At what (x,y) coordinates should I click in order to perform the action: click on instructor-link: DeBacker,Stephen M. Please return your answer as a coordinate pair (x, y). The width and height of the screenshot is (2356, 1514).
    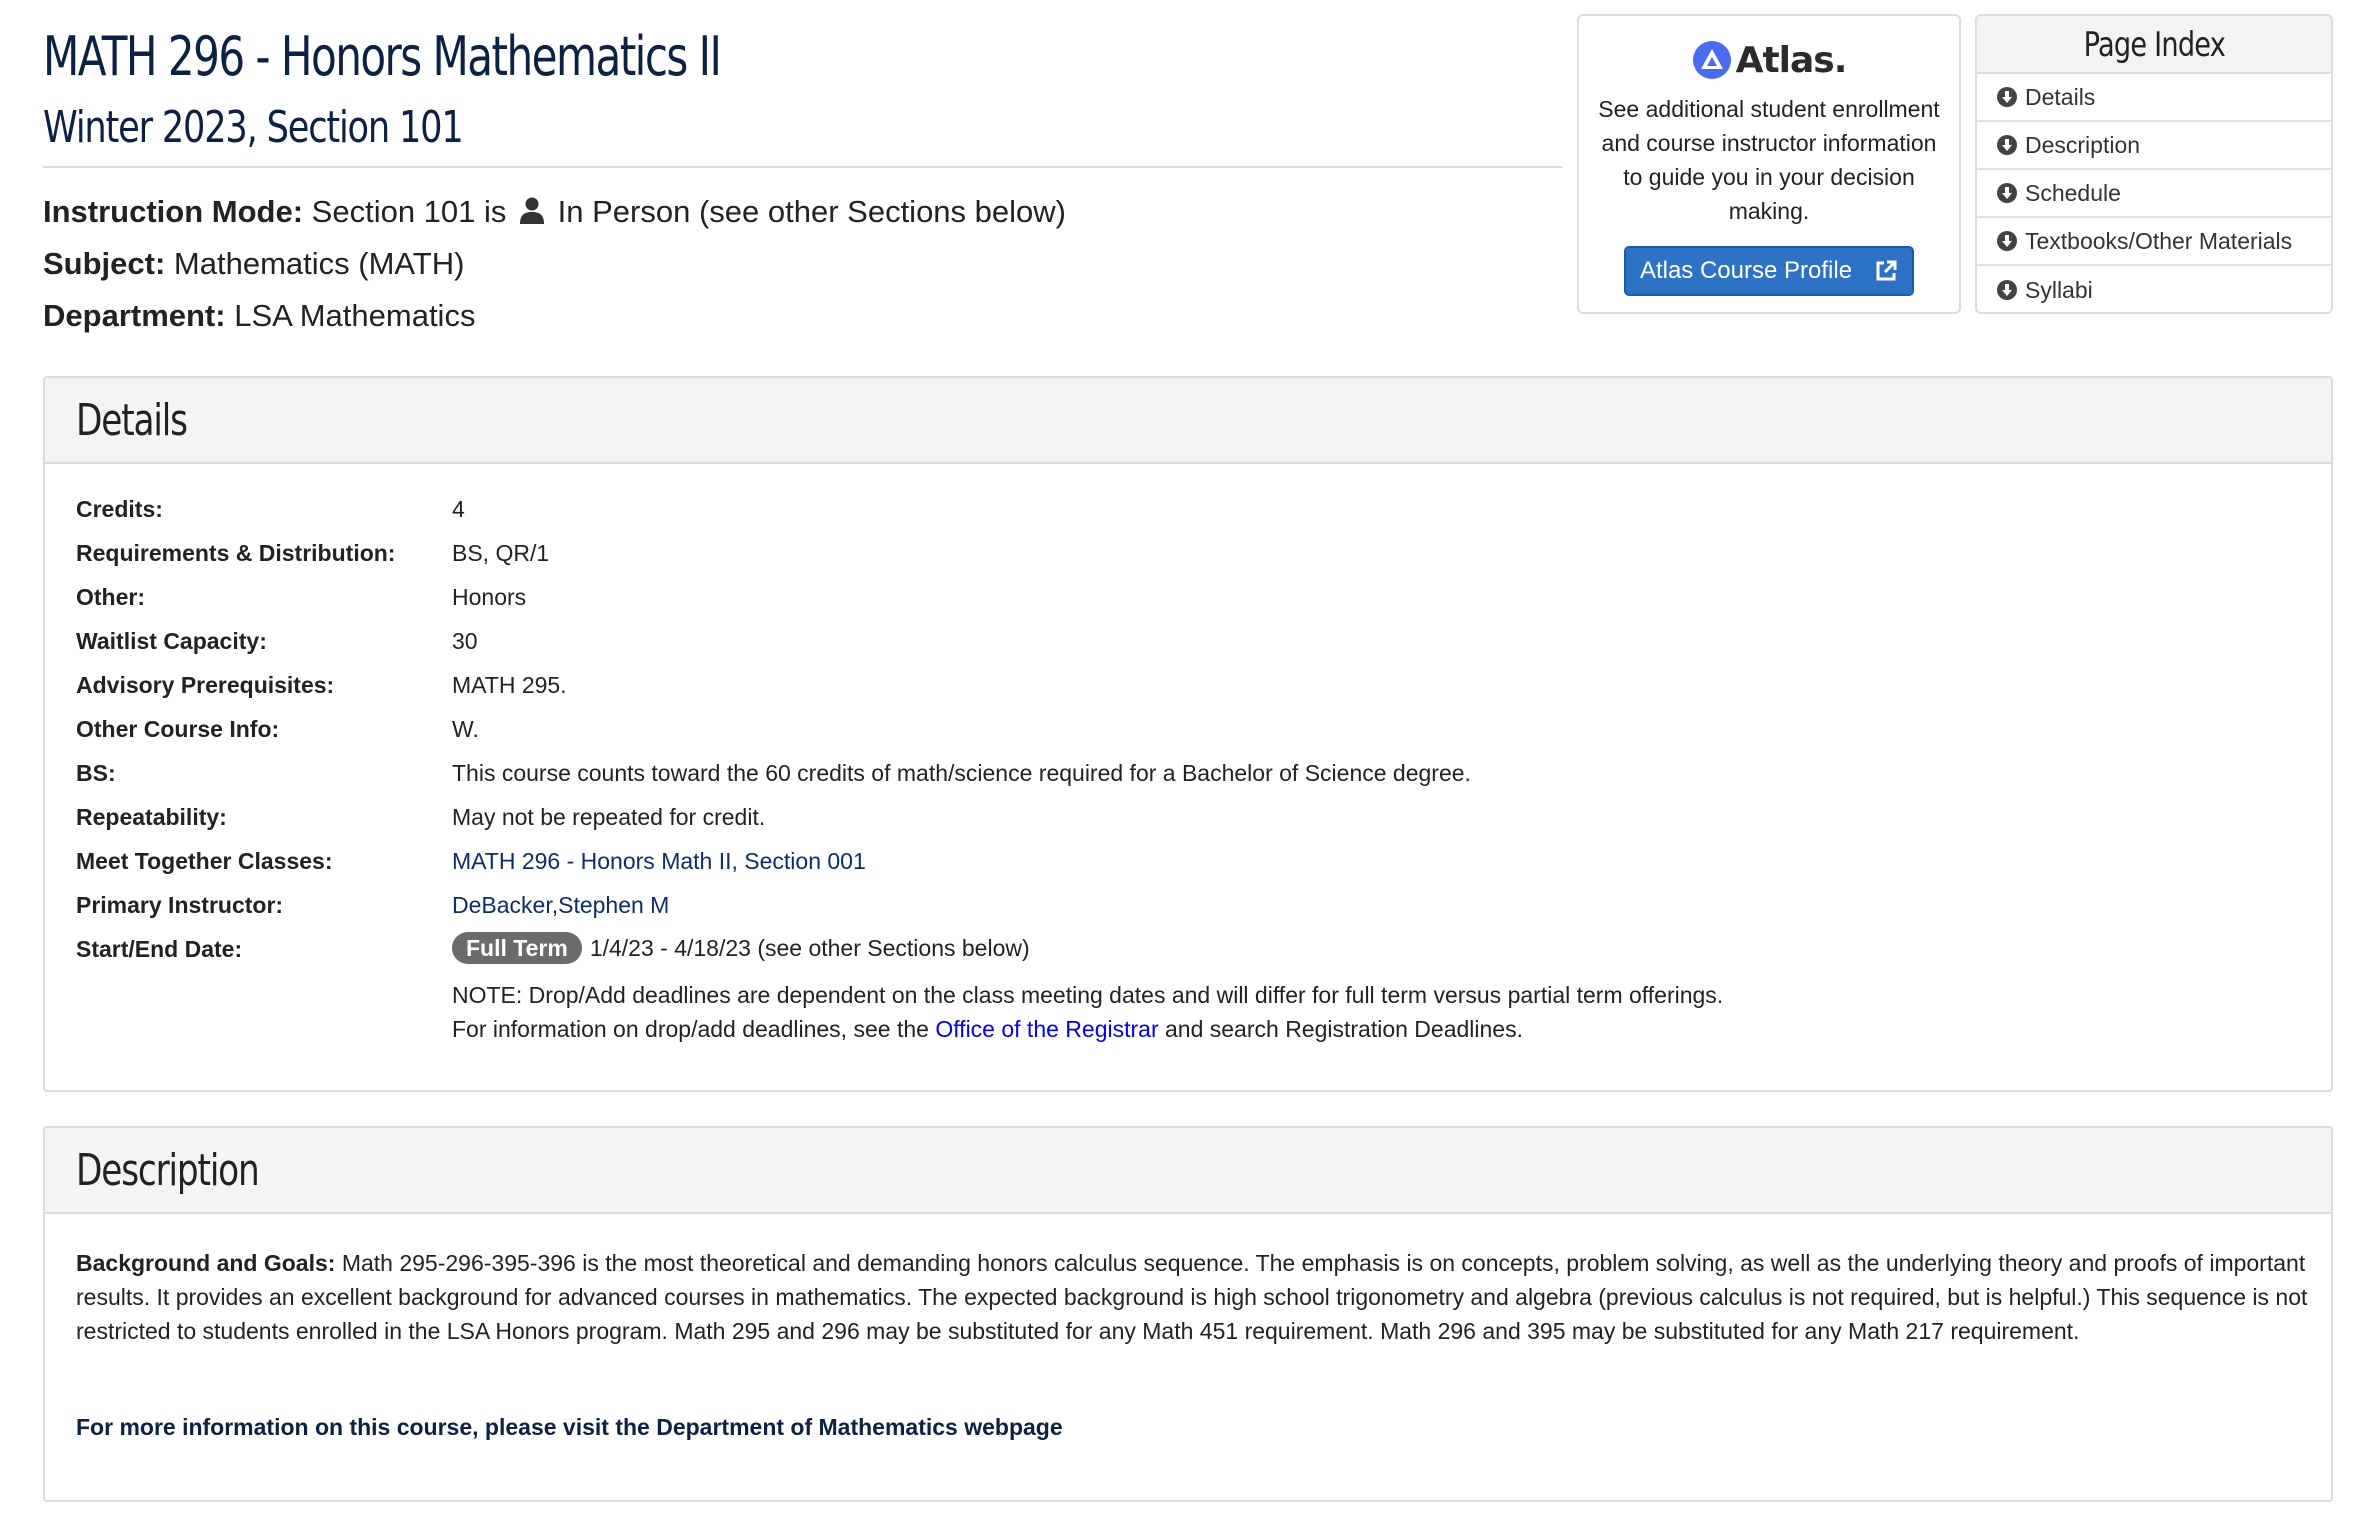
    Looking at the image, I should click on (560, 905).